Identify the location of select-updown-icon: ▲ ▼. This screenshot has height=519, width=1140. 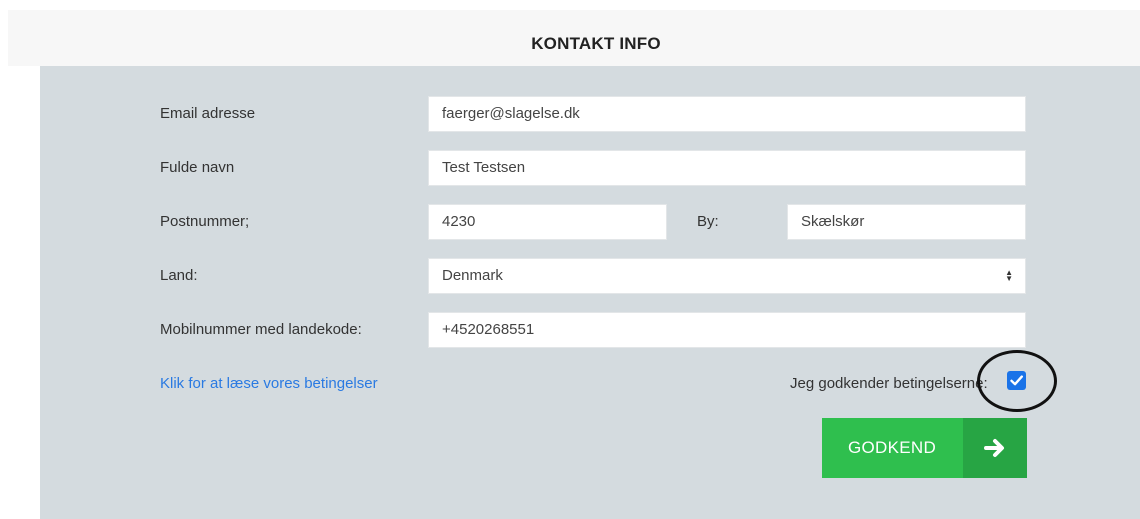
(1009, 276).